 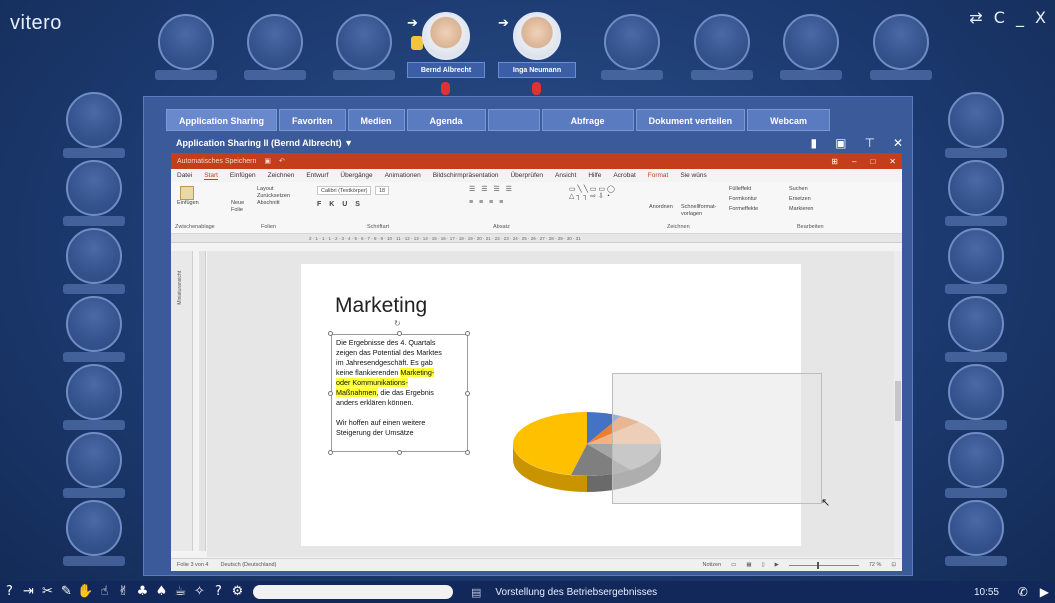 I want to click on microphone-icon, so click(x=536, y=88).